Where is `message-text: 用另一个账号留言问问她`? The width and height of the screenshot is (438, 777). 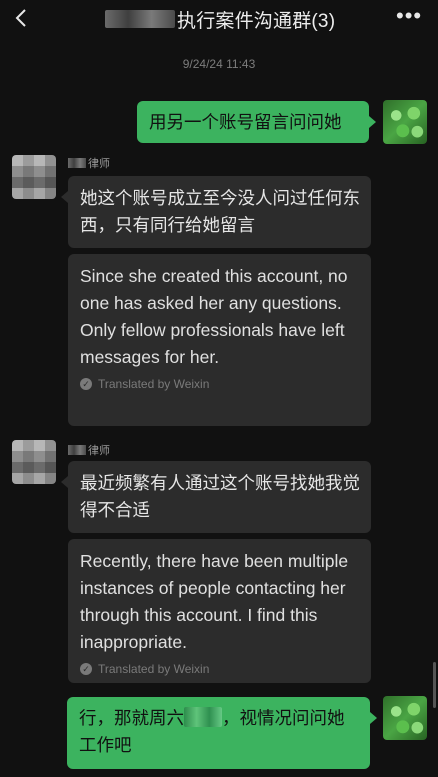
message-text: 用另一个账号留言问问她 is located at coordinates (245, 122).